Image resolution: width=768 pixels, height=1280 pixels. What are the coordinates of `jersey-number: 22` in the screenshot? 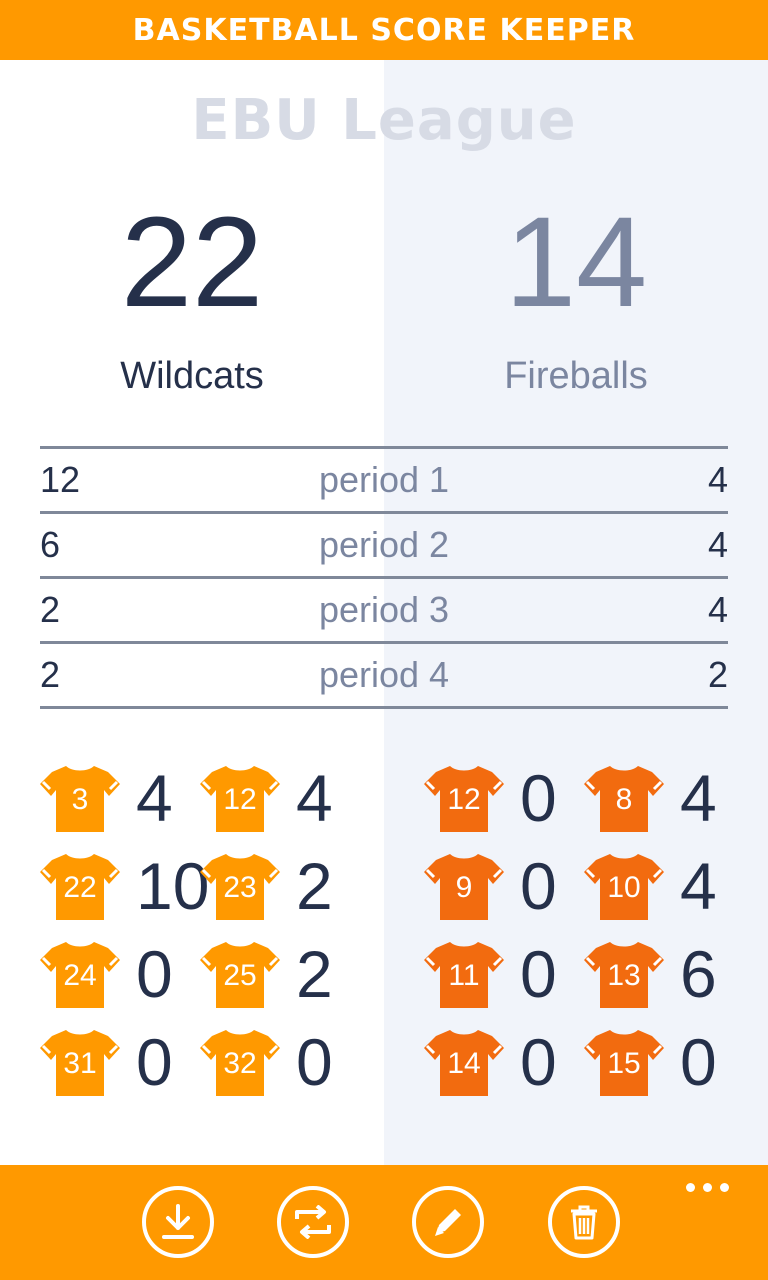 It's located at (80, 887).